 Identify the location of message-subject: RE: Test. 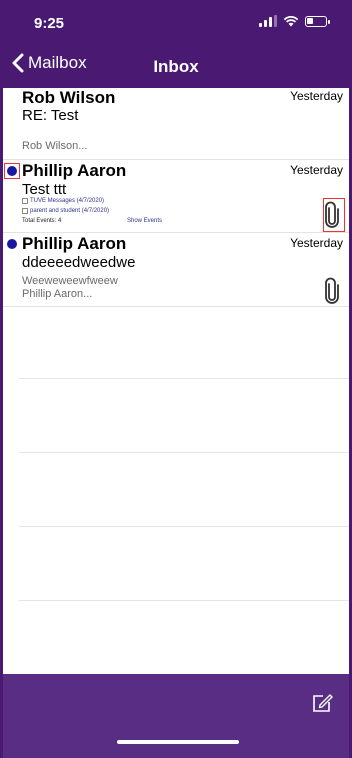
(50, 115).